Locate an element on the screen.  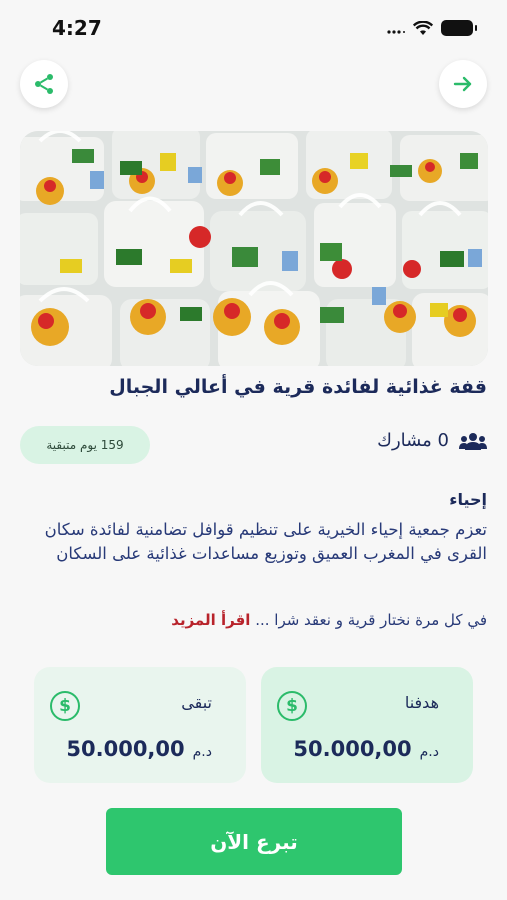
status-icons is located at coordinates (432, 28).